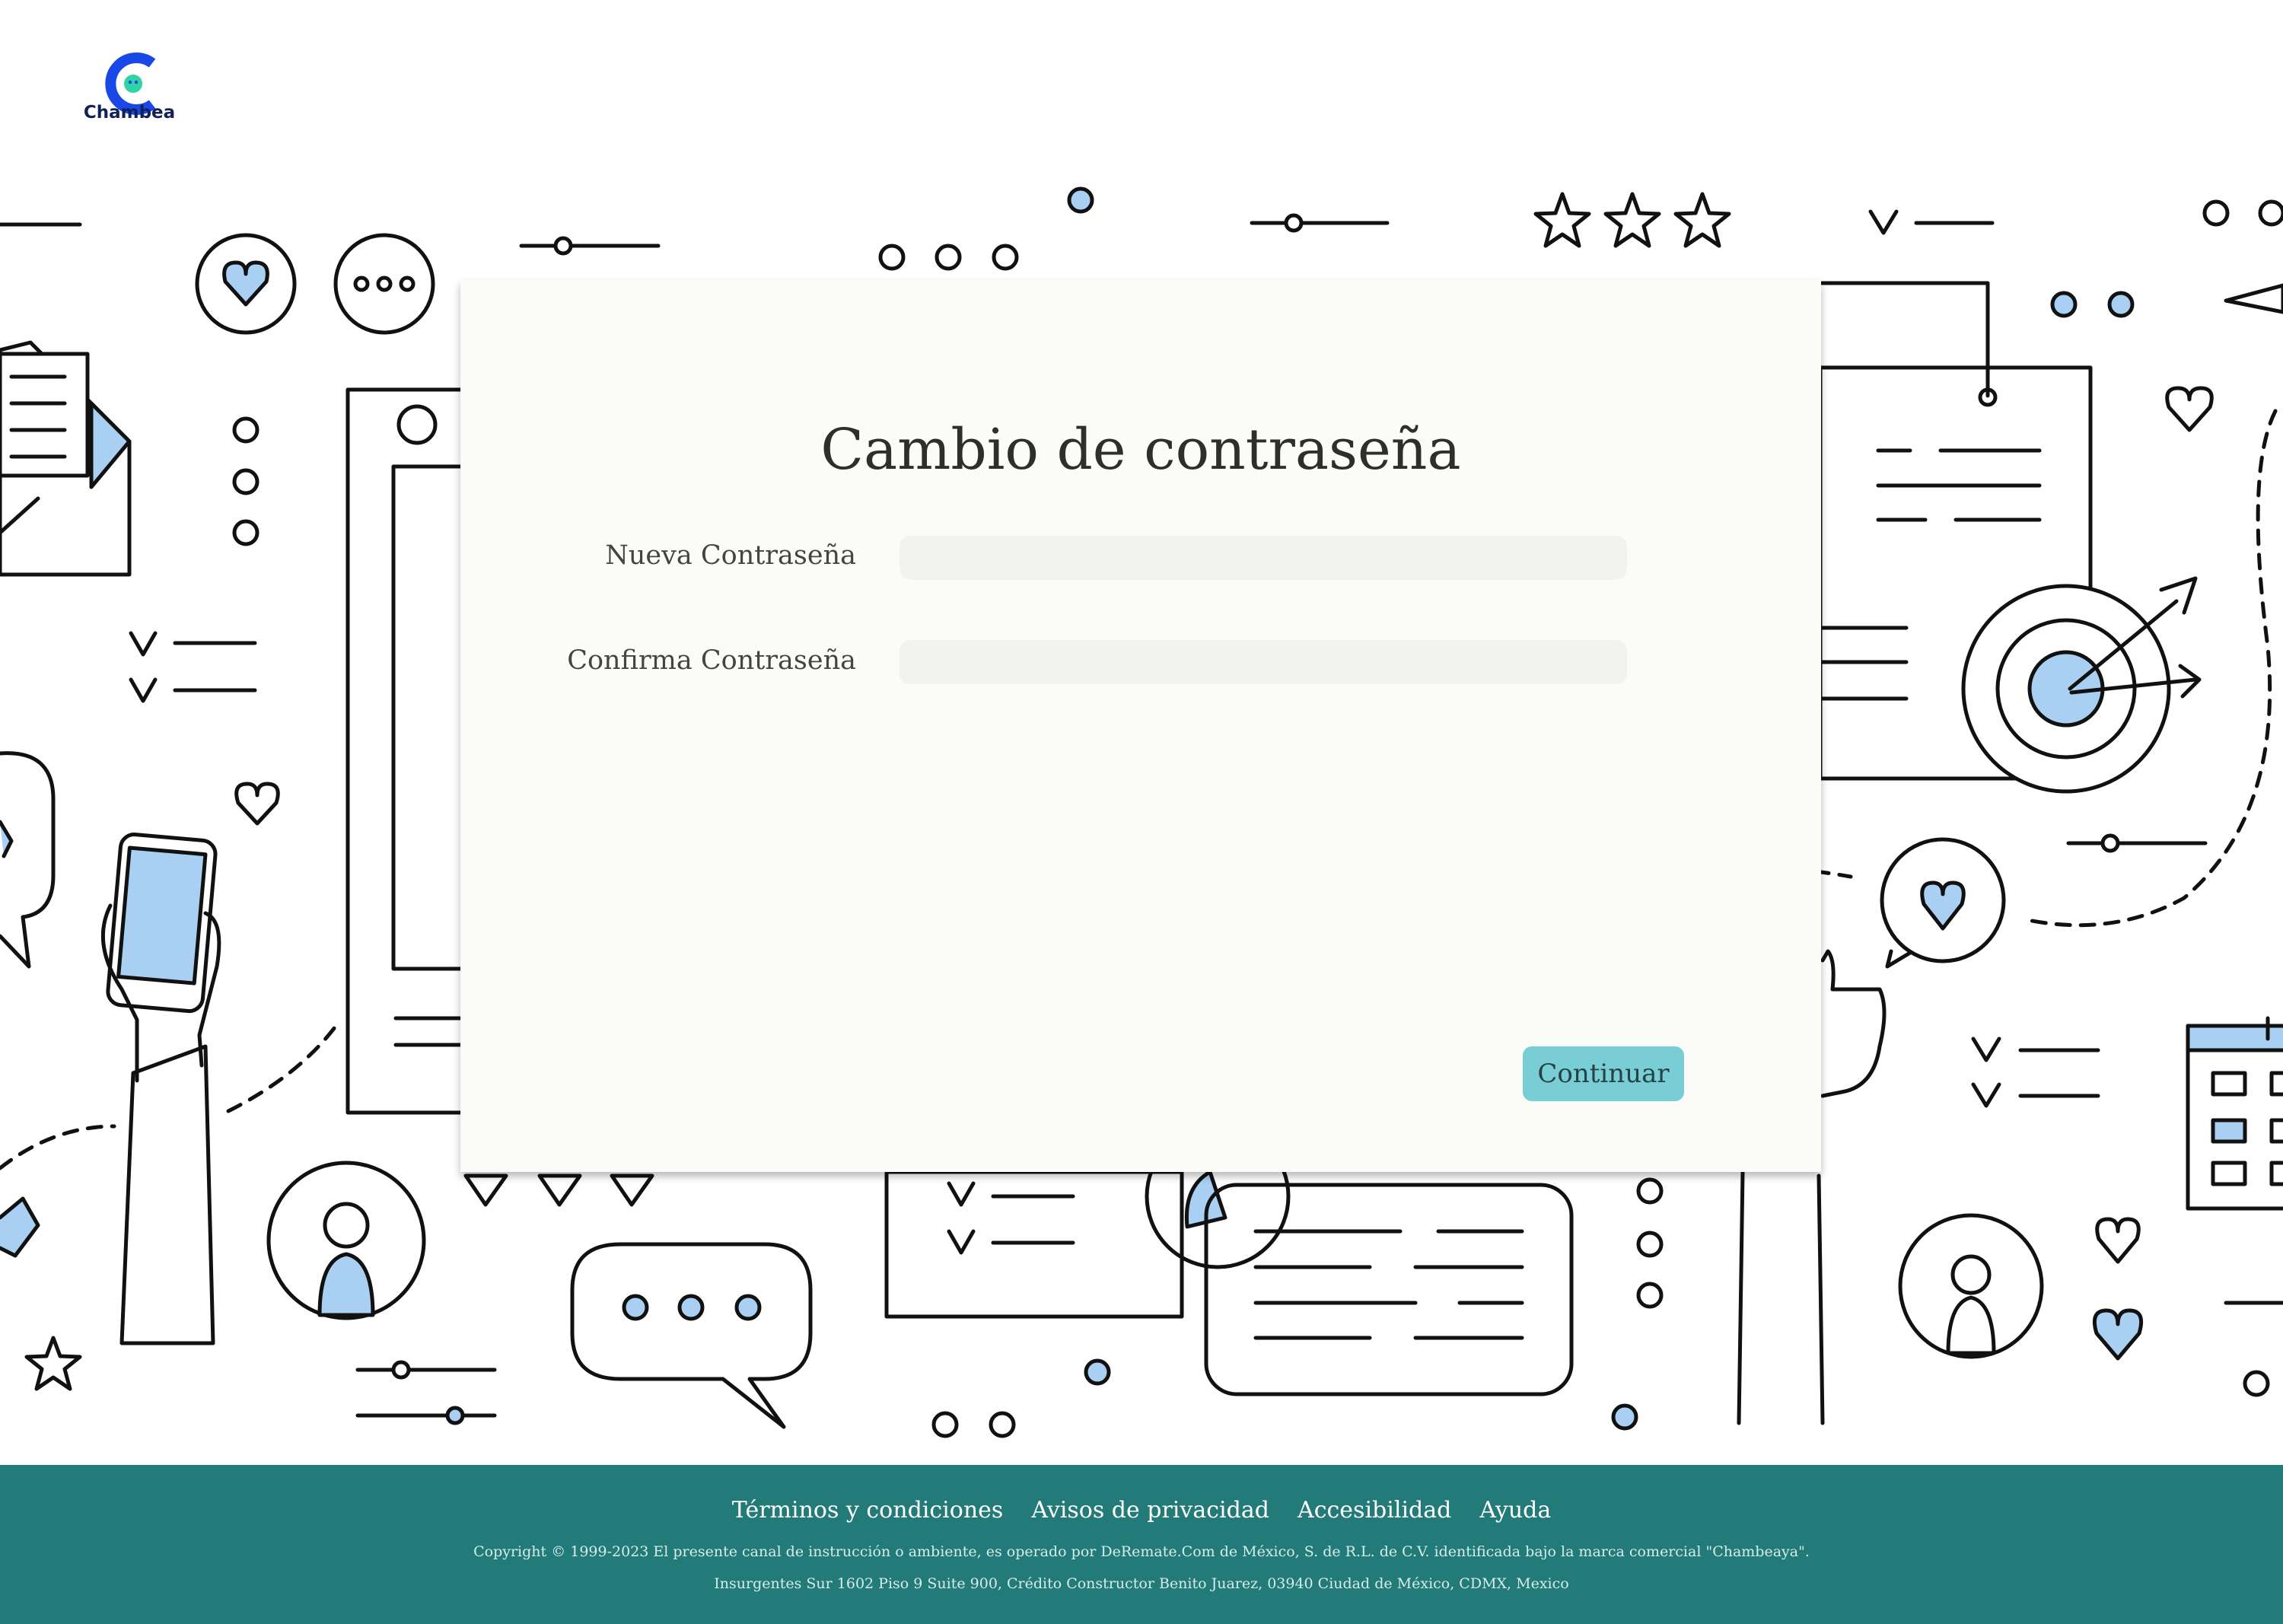 Image resolution: width=2283 pixels, height=1624 pixels. I want to click on new-password-input, so click(1263, 558).